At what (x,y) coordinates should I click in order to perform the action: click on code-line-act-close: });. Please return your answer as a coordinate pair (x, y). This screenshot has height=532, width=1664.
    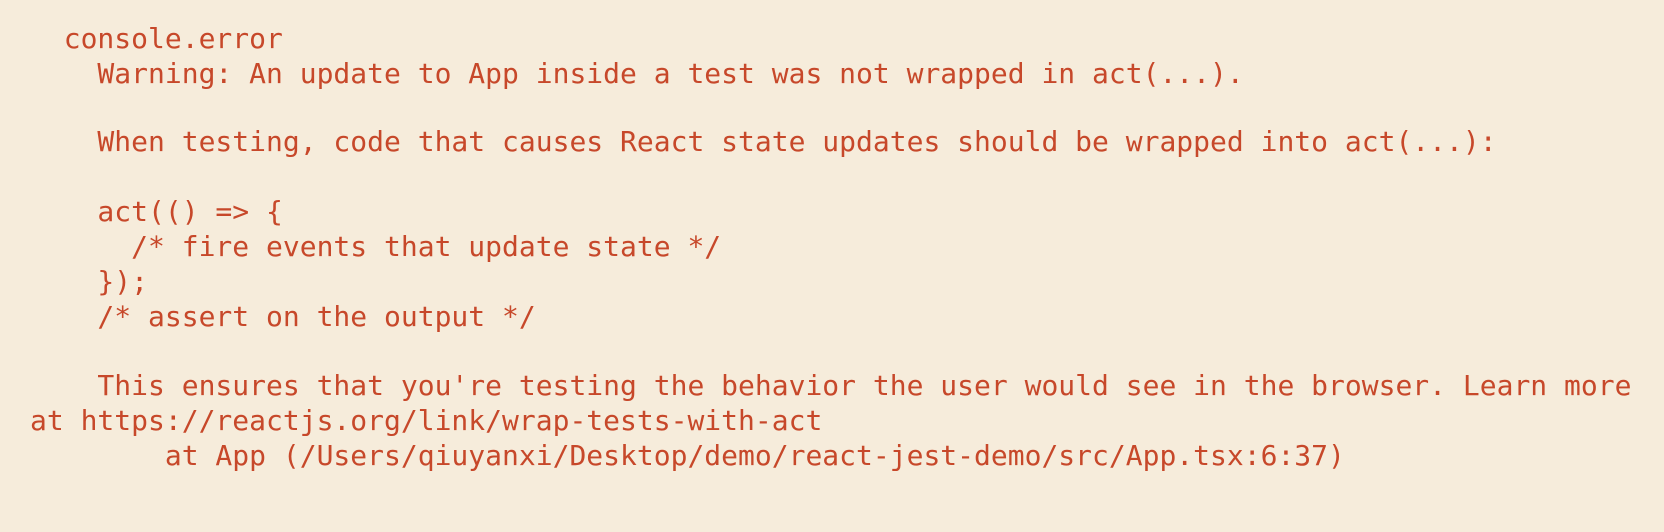
    Looking at the image, I should click on (89, 281).